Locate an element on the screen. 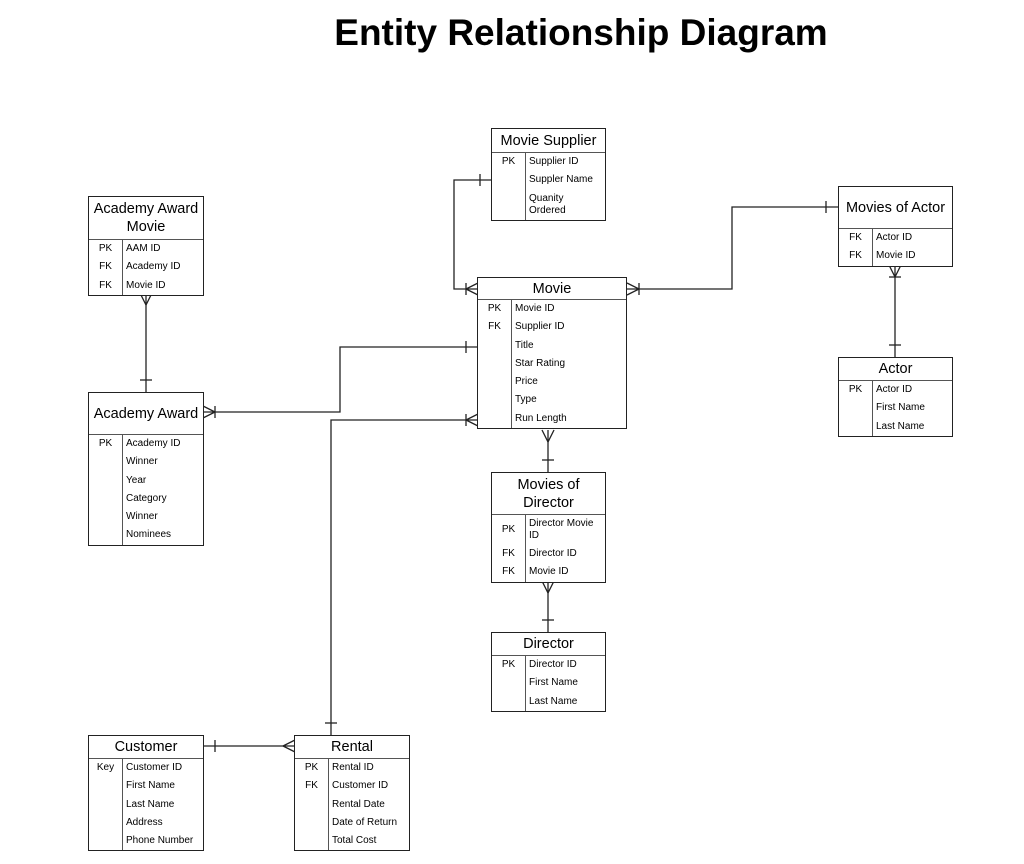  attribute-cell: Nominees is located at coordinates (149, 535).